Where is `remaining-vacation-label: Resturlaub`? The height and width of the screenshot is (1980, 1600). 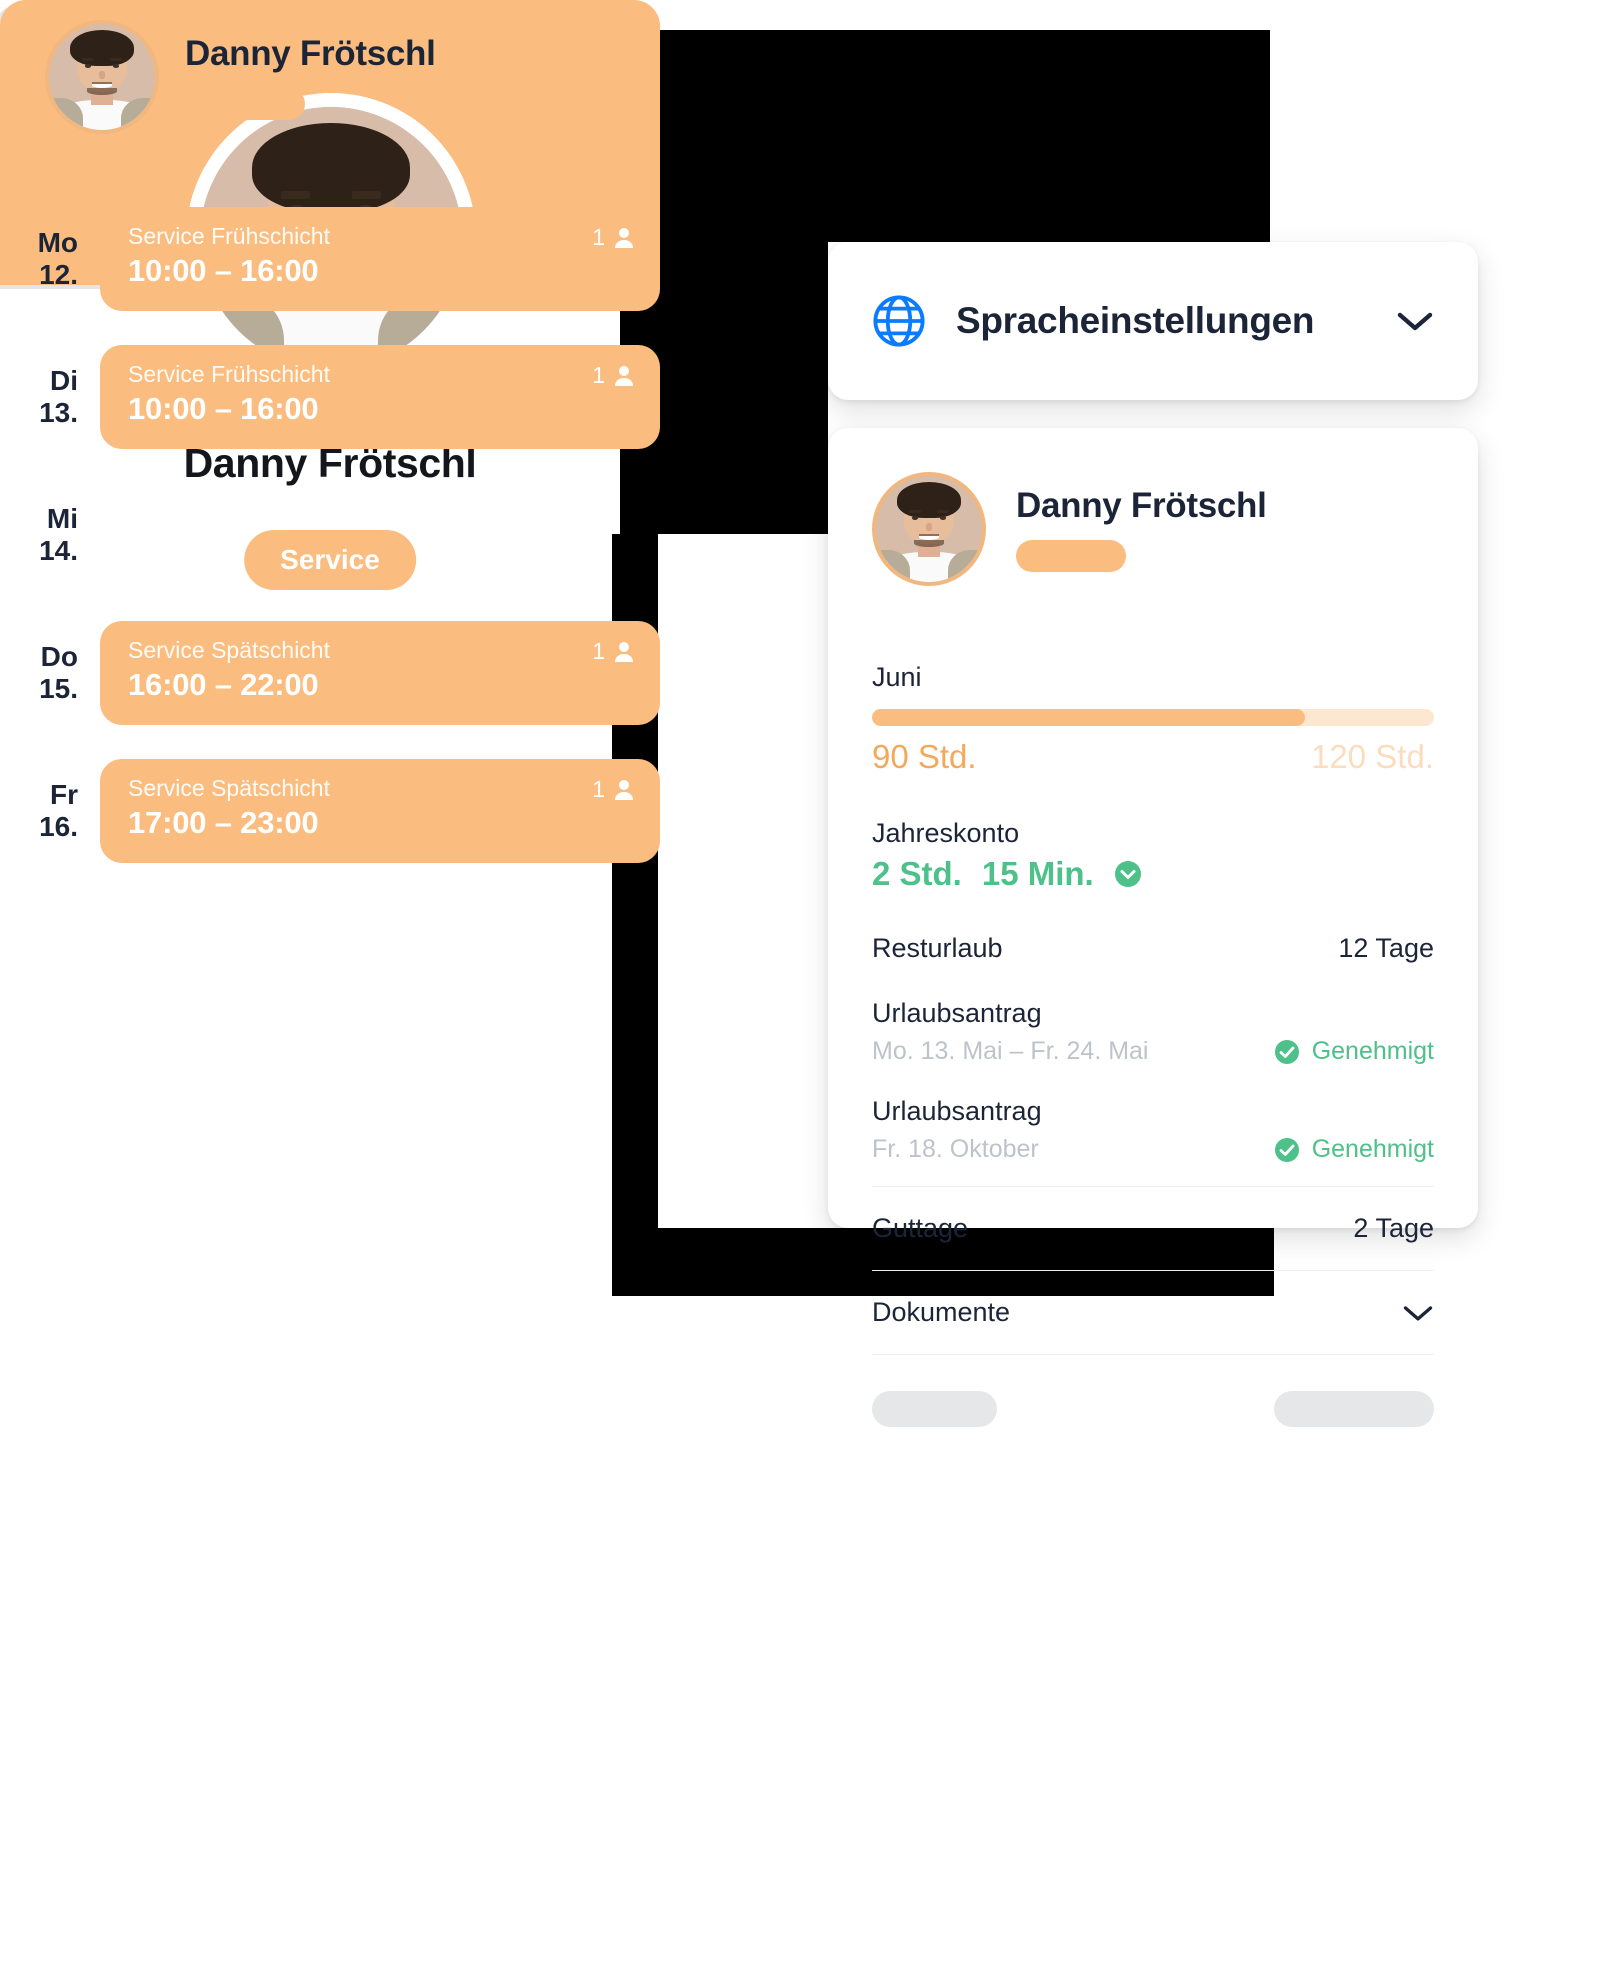 remaining-vacation-label: Resturlaub is located at coordinates (937, 948).